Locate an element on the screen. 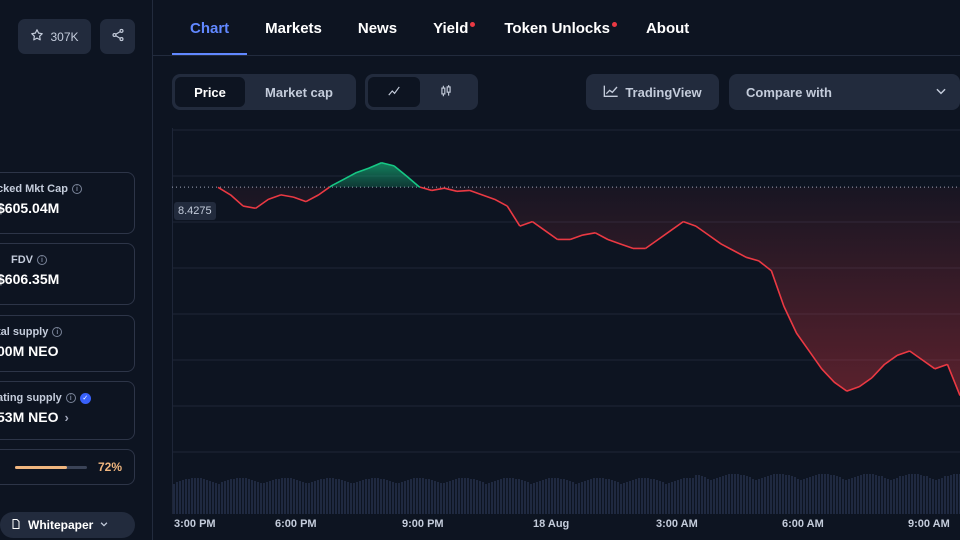 The image size is (960, 540). candlestick-toggle is located at coordinates (446, 92).